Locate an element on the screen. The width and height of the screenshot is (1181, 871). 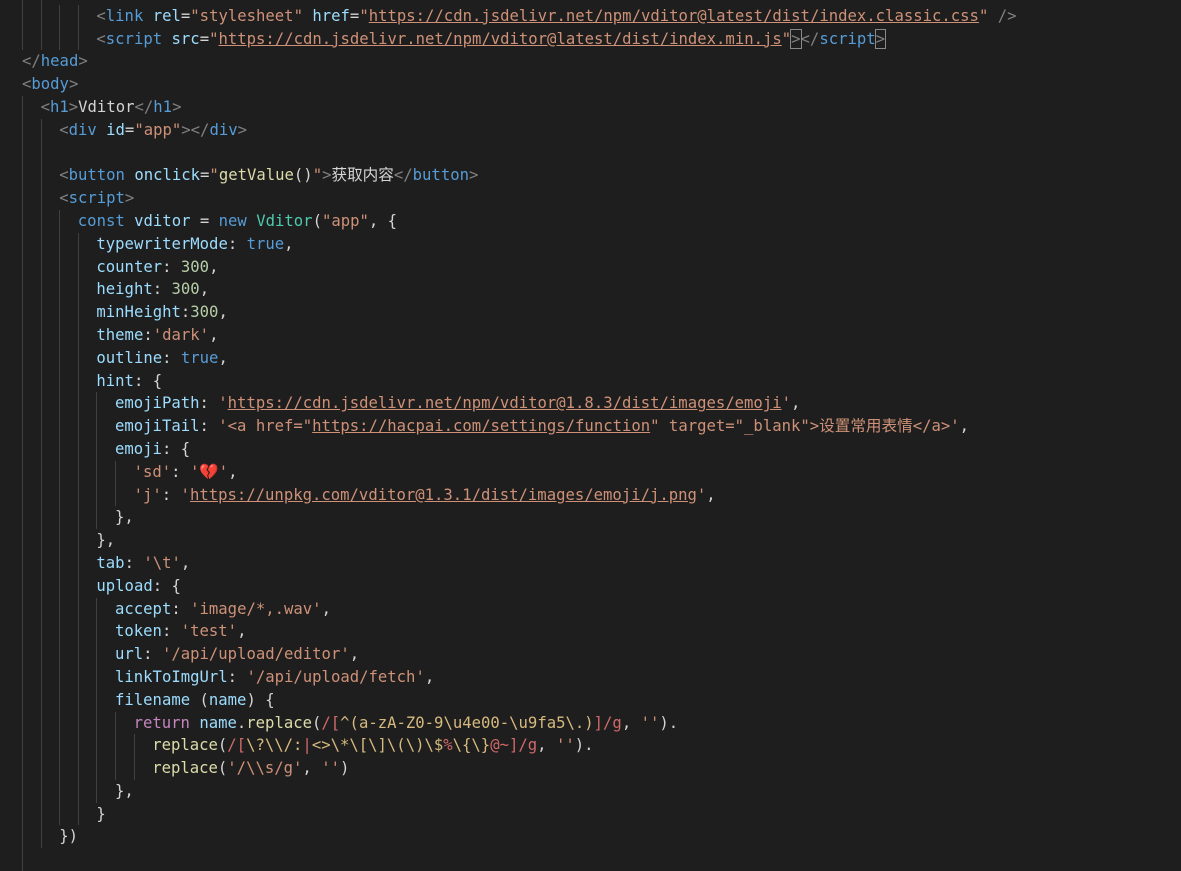
code-line: theme:'dark', is located at coordinates (590, 335).